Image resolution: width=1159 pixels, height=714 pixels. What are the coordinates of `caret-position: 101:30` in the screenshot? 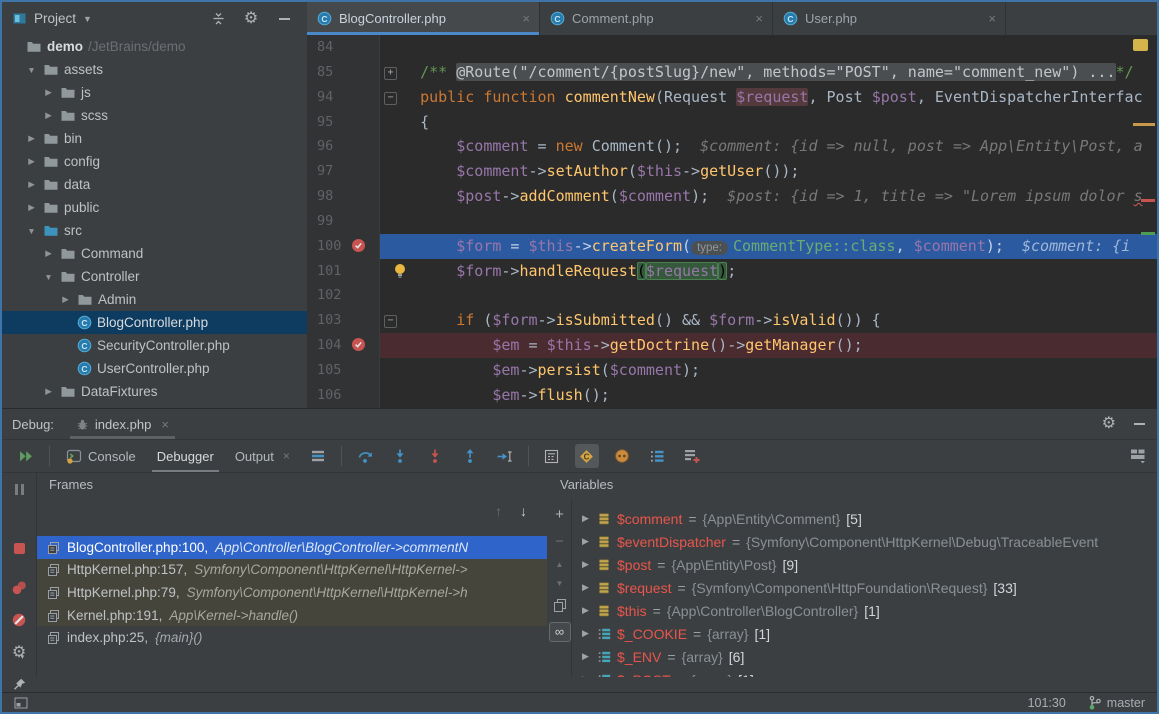 It's located at (1047, 703).